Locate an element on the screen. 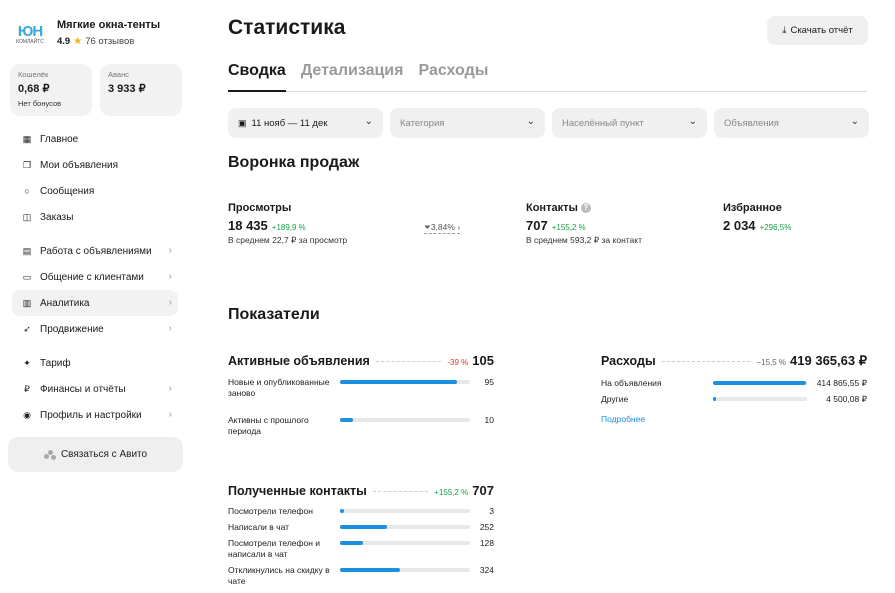  contacts-value: 707 is located at coordinates (537, 225).